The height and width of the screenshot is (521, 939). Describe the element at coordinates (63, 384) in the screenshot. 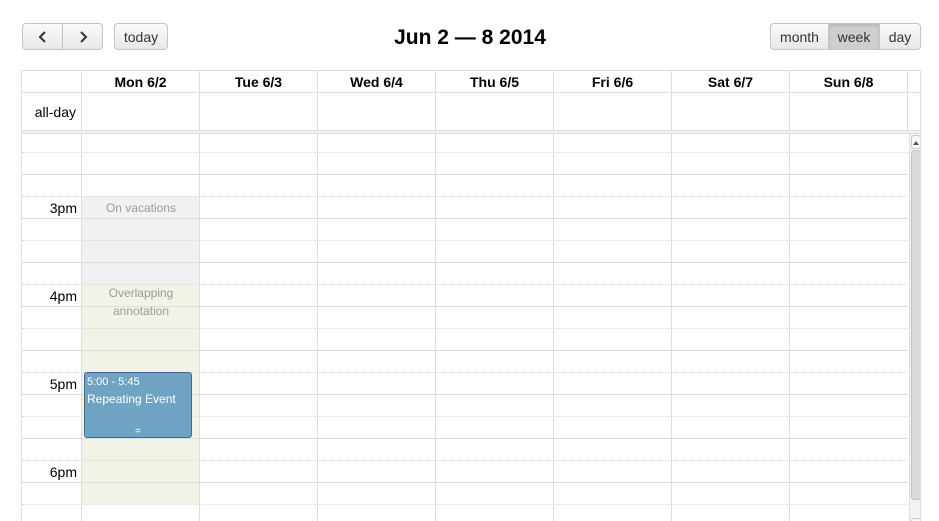

I see `time-label-5pm: 5pm` at that location.